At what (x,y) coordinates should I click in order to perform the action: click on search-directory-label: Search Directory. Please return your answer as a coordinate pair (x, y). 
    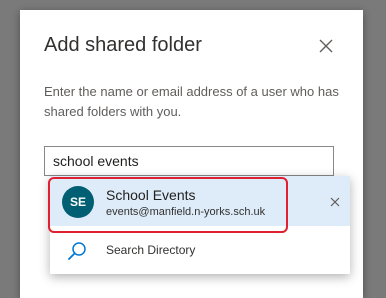
    Looking at the image, I should click on (151, 250).